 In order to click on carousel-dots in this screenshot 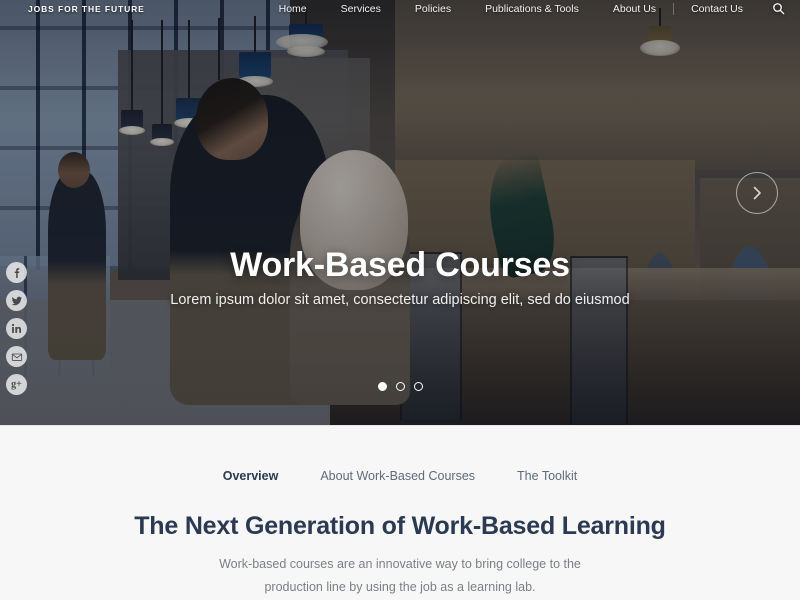, I will do `click(400, 386)`.